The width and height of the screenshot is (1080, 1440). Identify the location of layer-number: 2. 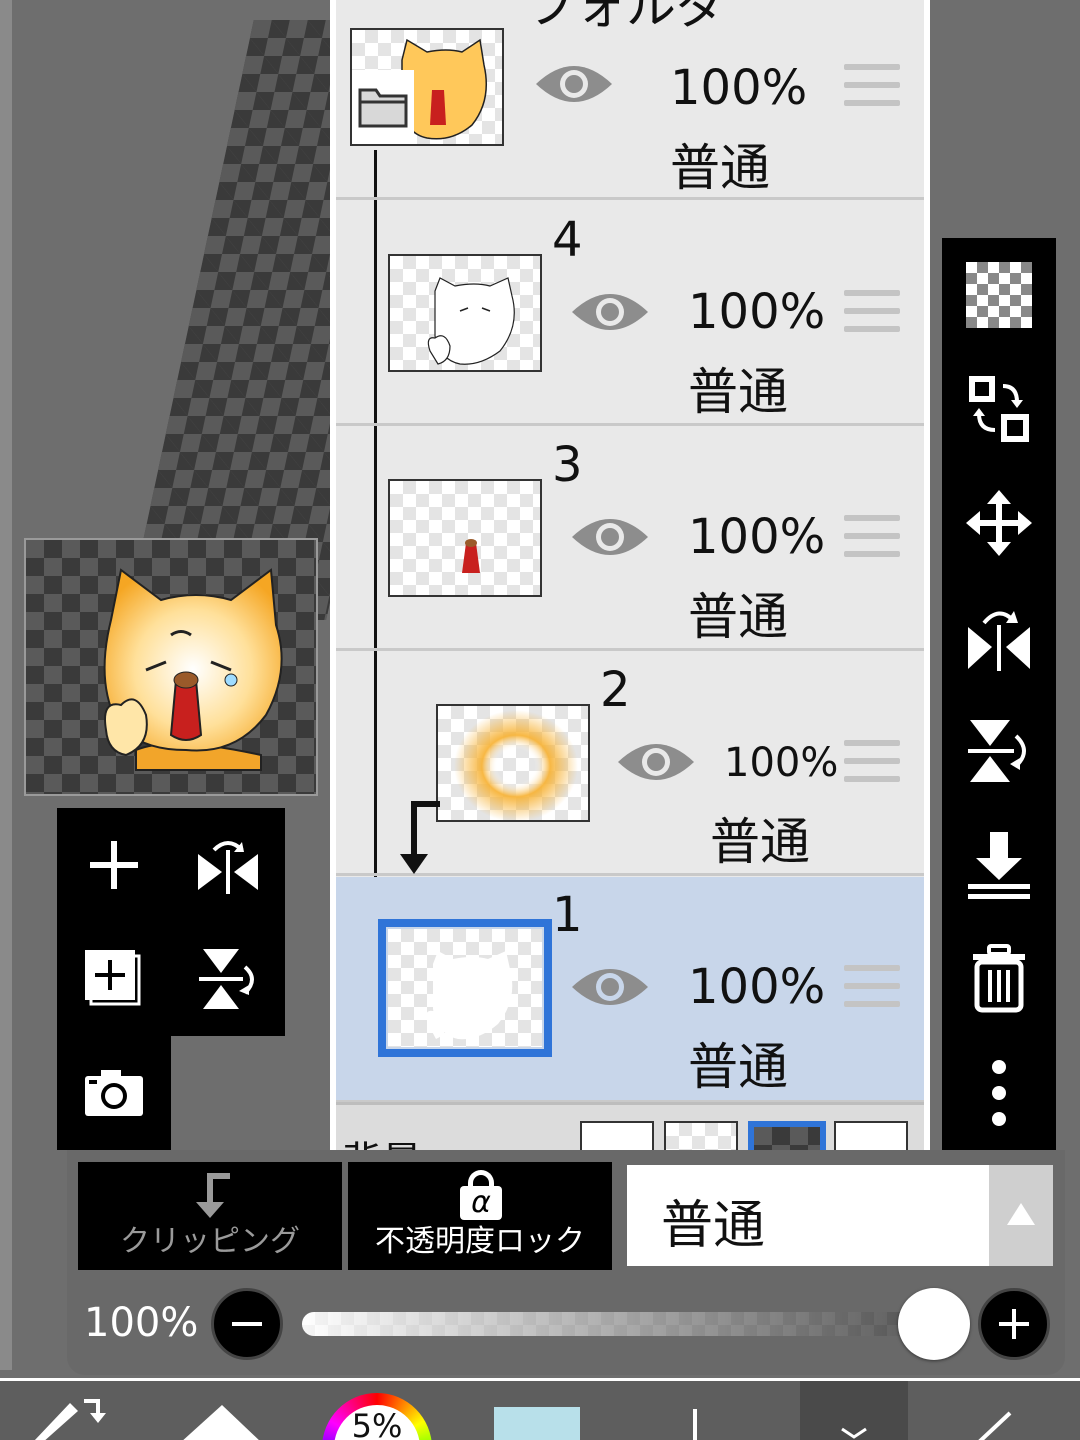
(615, 690).